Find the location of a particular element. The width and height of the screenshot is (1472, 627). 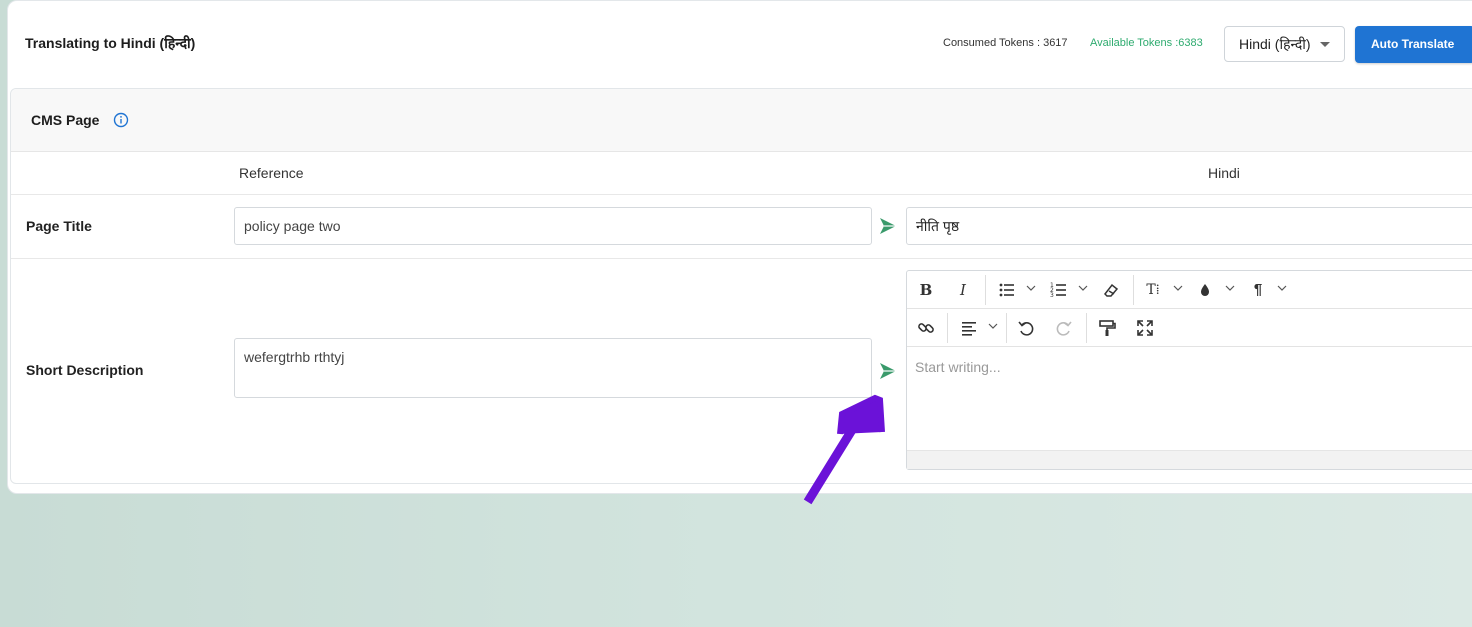

target-column-header: Hindi is located at coordinates (1224, 173).